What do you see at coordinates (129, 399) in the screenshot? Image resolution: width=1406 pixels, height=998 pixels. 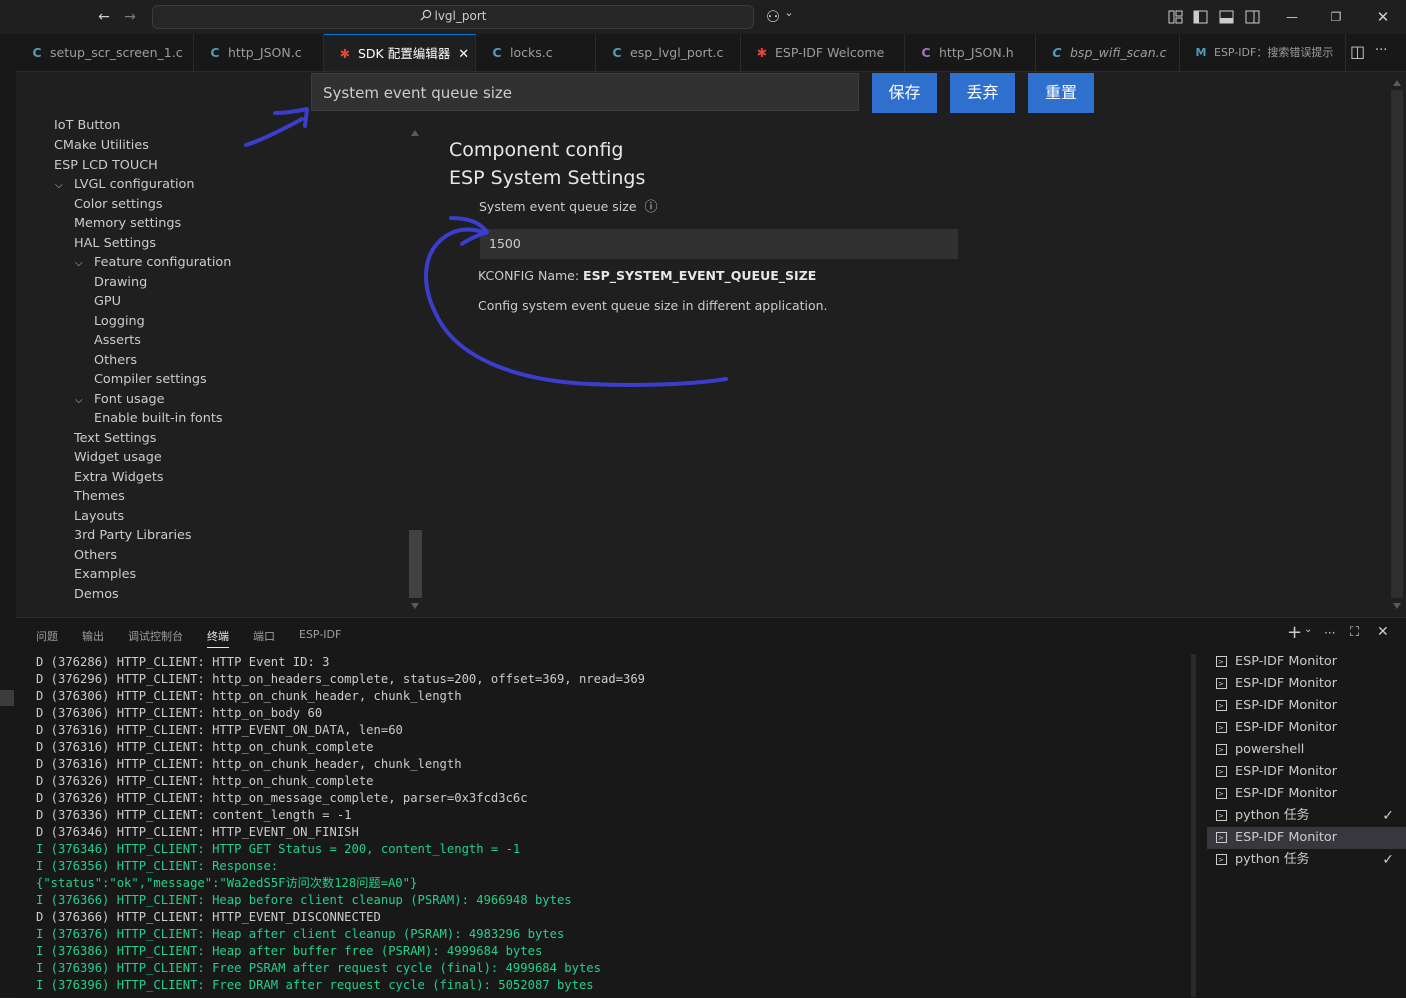 I see `tree-item-font-usage: Font usage` at bounding box center [129, 399].